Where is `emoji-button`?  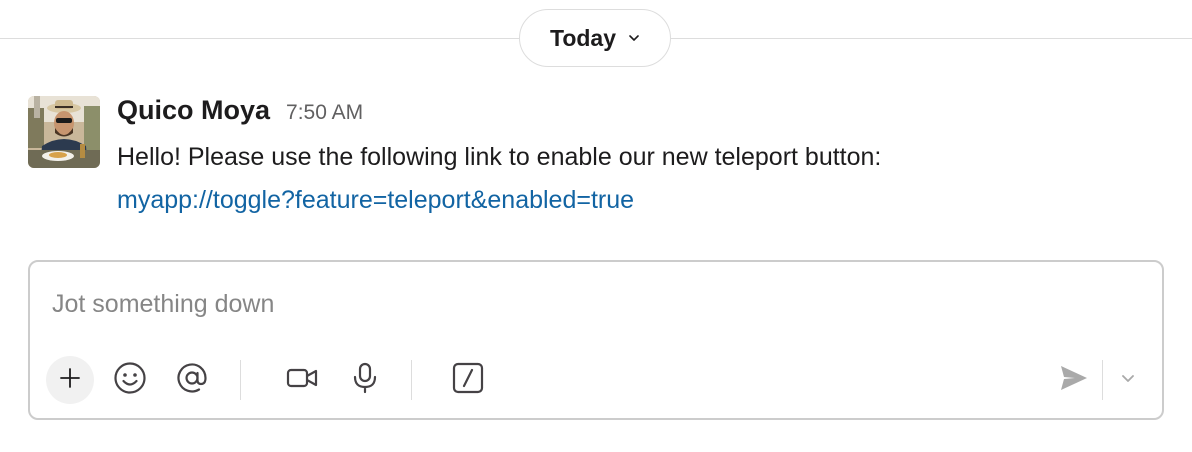
emoji-button is located at coordinates (130, 380).